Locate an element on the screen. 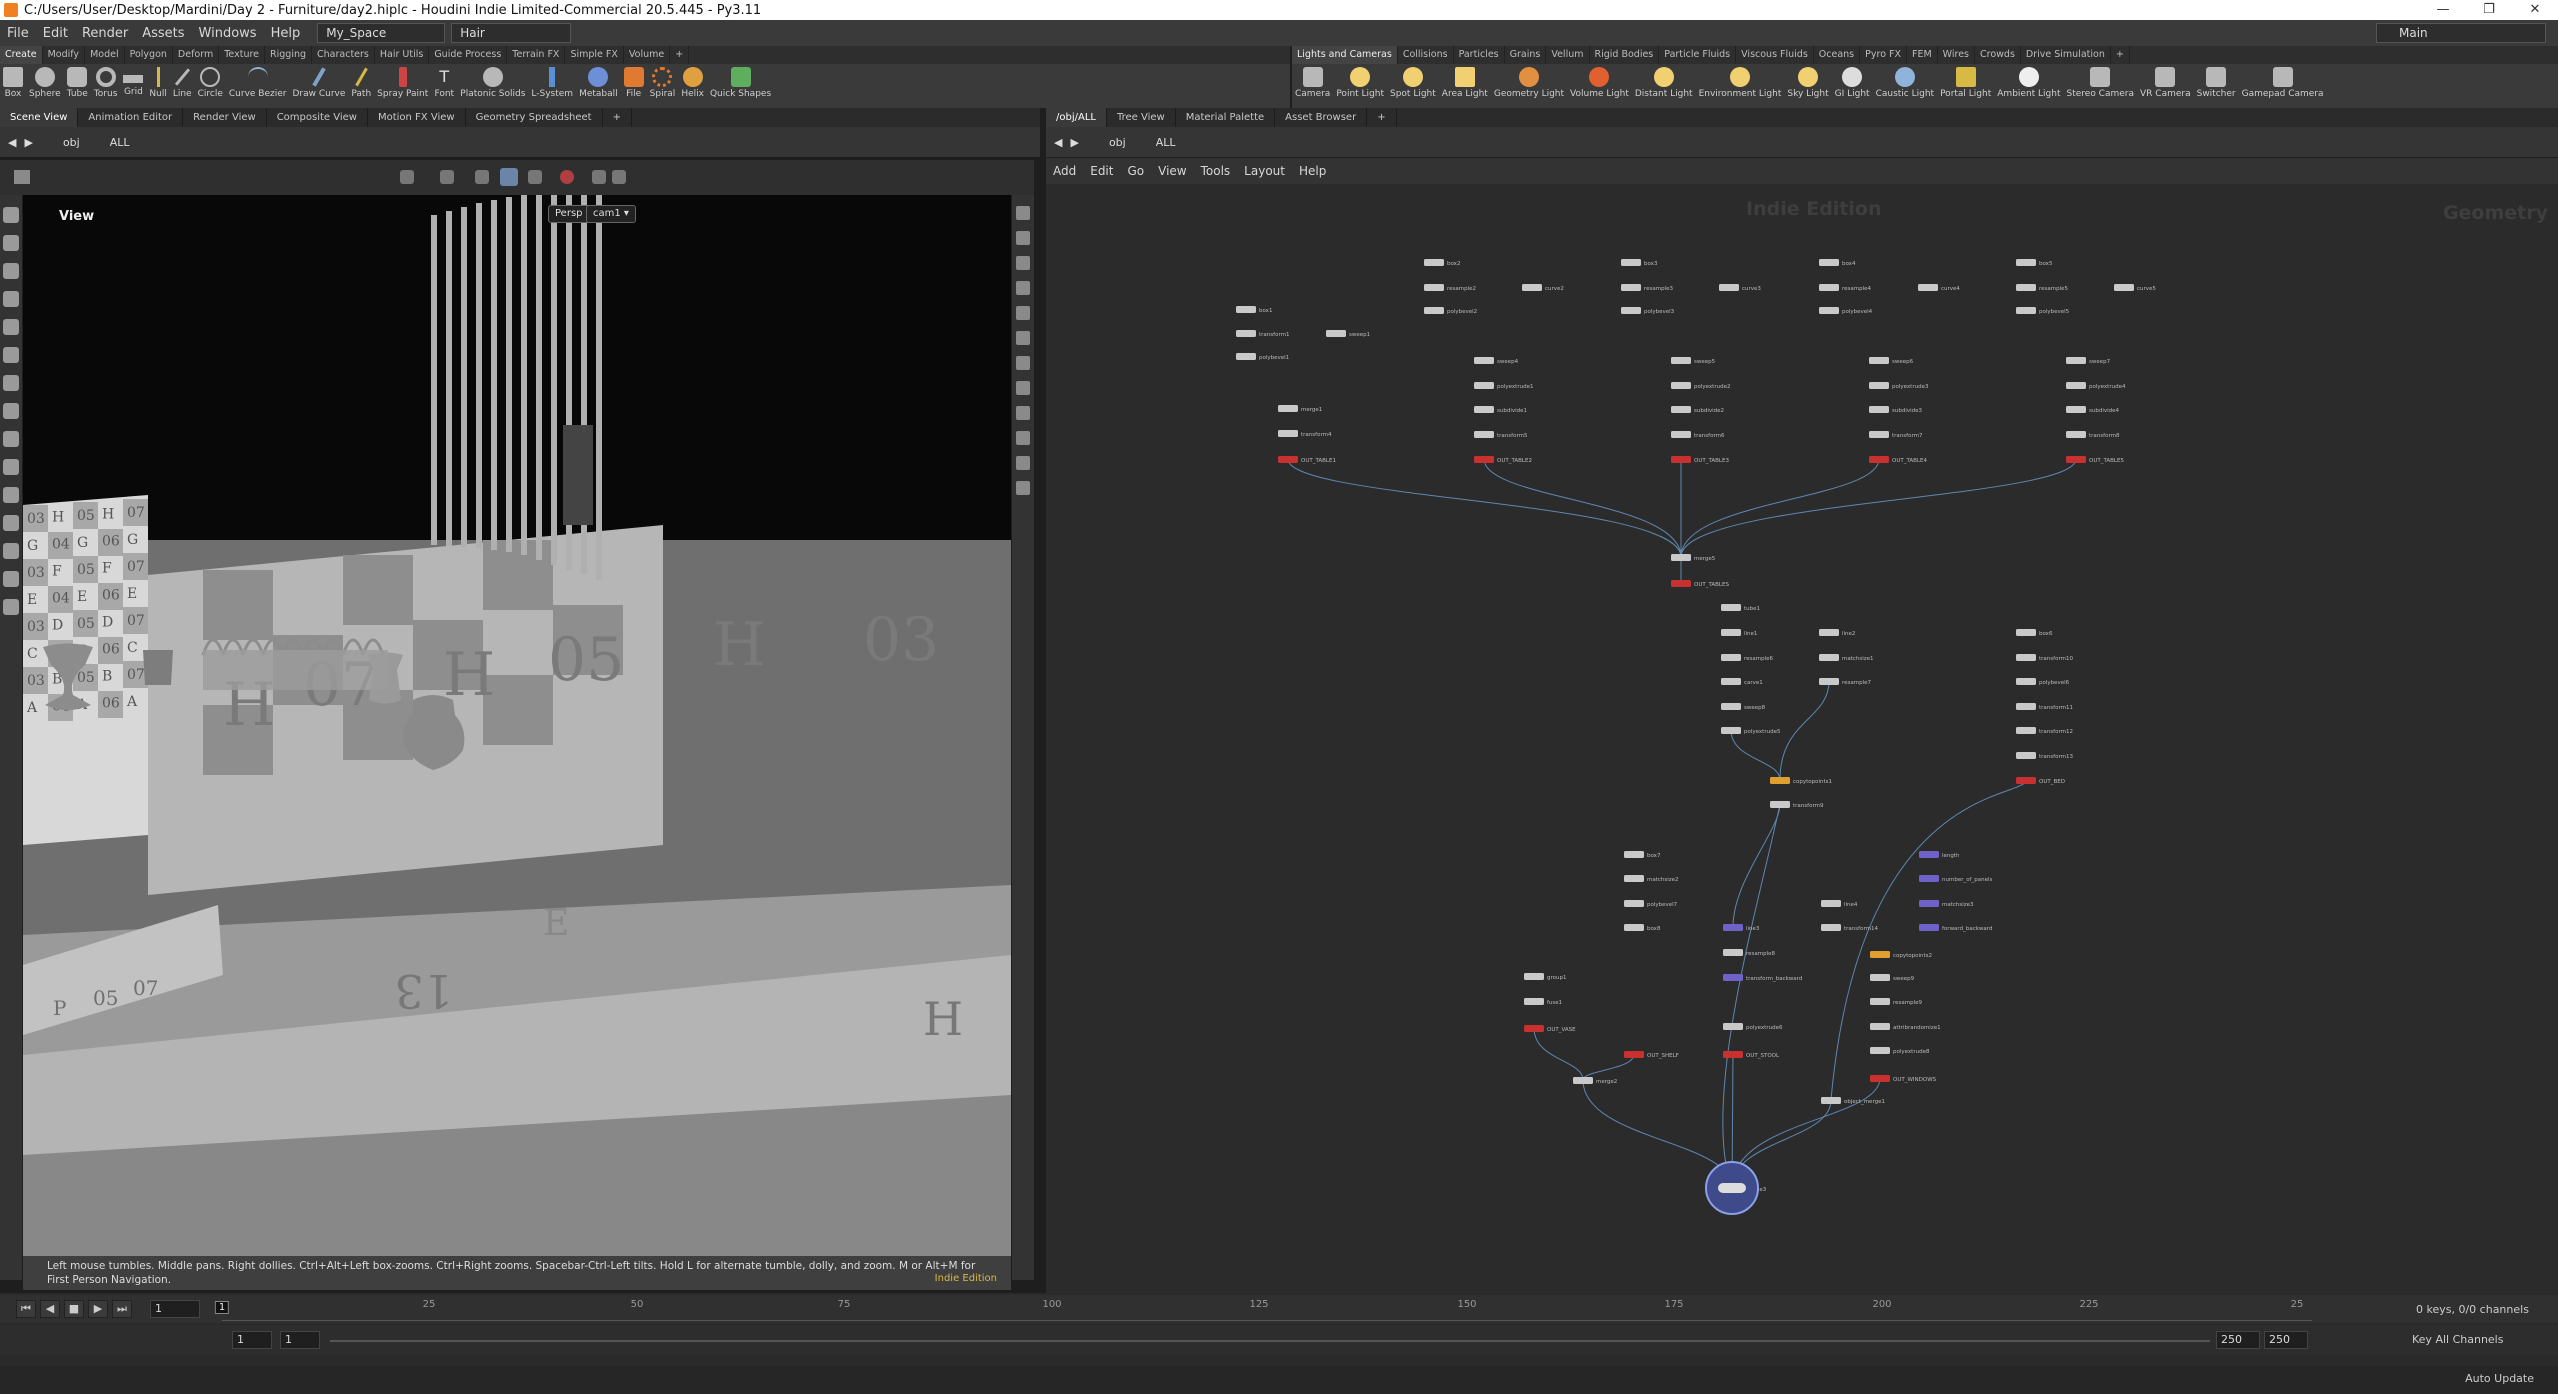 The image size is (2558, 1394). tab-scene-view: Scene View is located at coordinates (39, 117).